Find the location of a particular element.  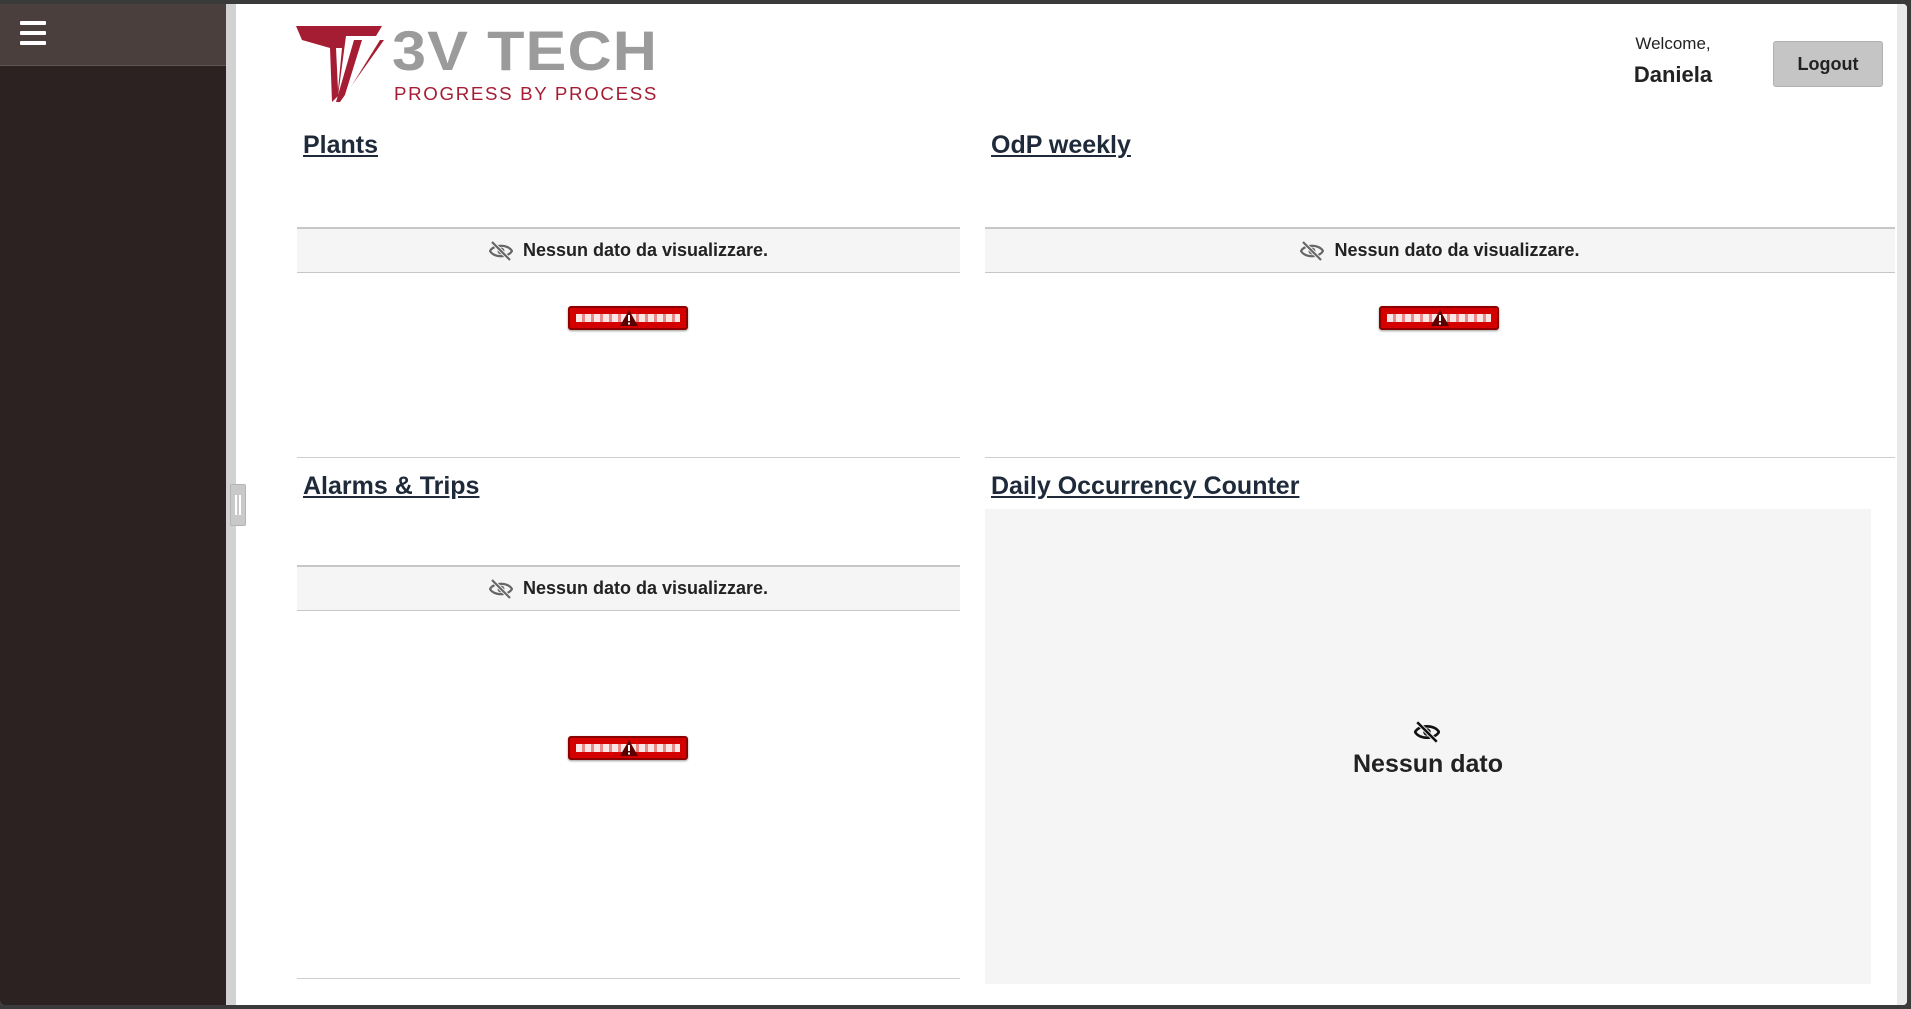

plants-empty-message: Nessun dato da visualizzare. is located at coordinates (645, 250).